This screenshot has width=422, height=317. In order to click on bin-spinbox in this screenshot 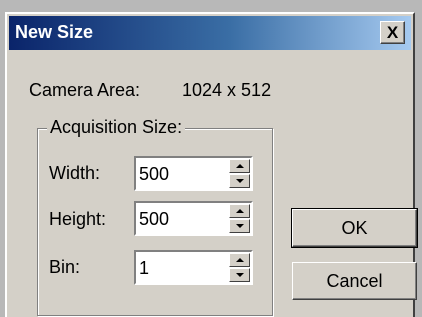, I will do `click(193, 267)`.